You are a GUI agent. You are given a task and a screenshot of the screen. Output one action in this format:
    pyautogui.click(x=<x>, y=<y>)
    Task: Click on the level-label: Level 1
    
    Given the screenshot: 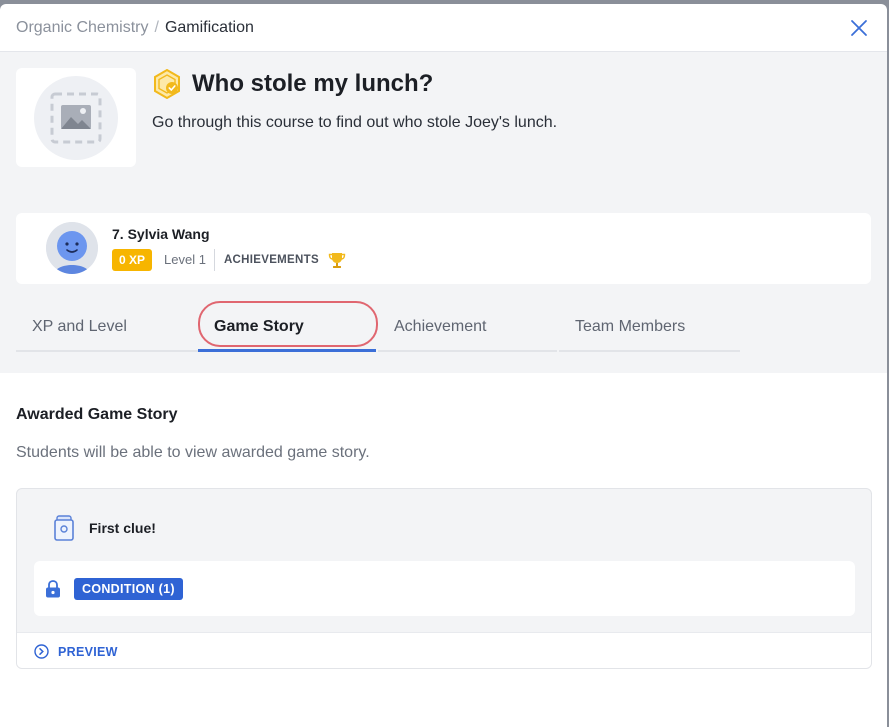 What is the action you would take?
    pyautogui.click(x=189, y=260)
    